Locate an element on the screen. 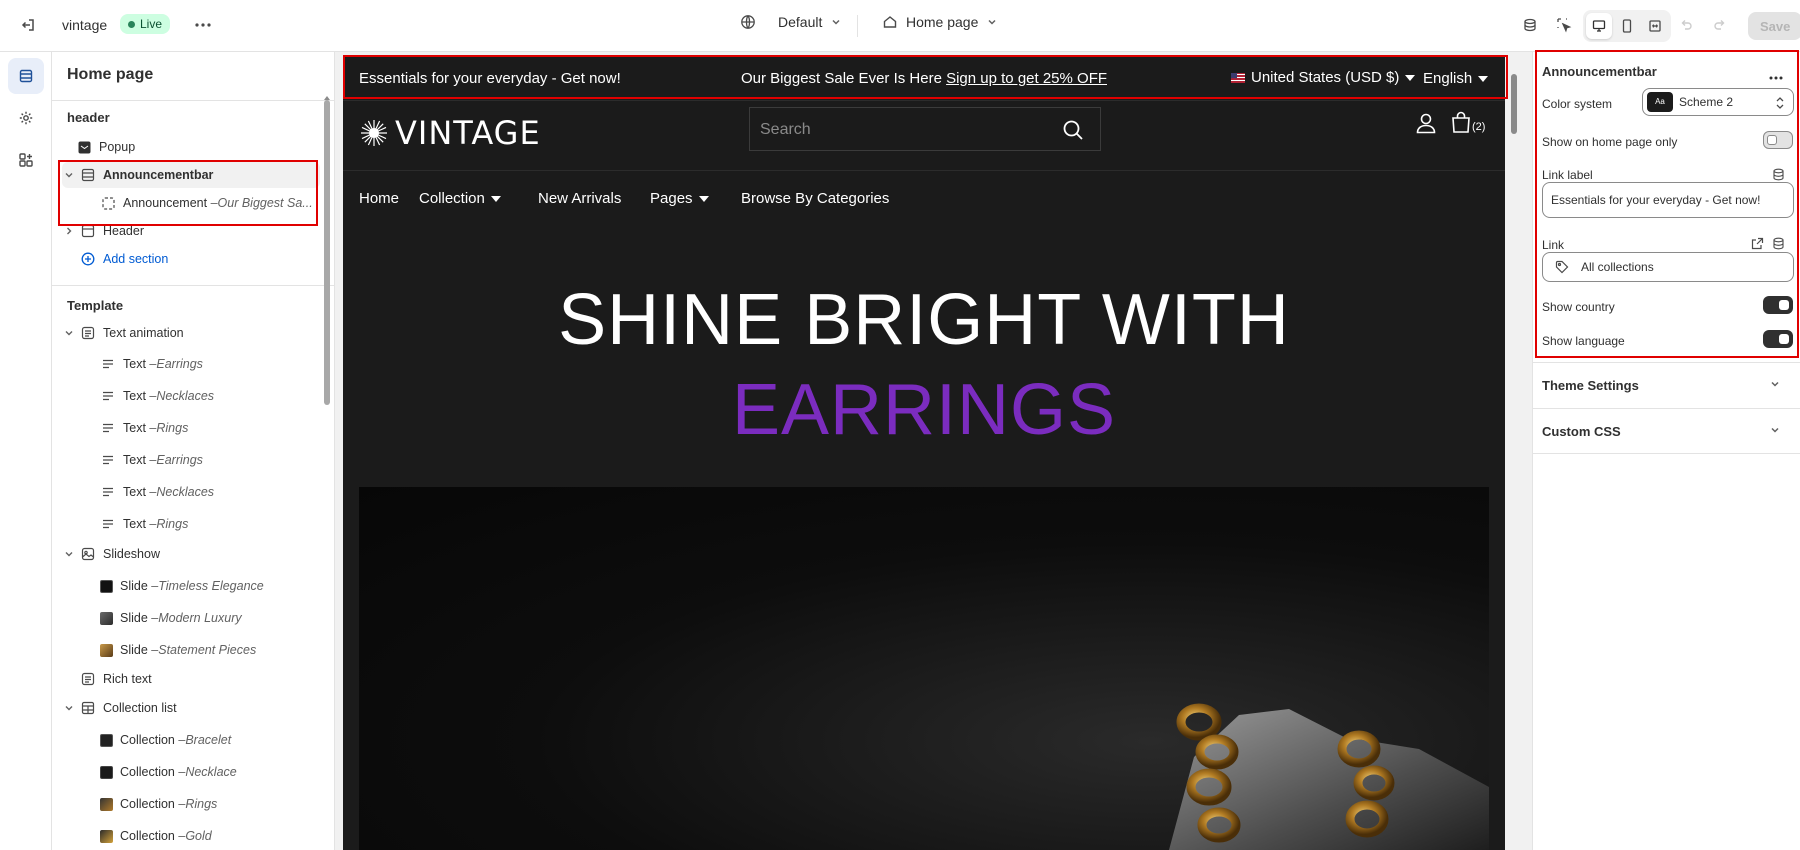  country-selector: United States (USD $) is located at coordinates (1323, 77).